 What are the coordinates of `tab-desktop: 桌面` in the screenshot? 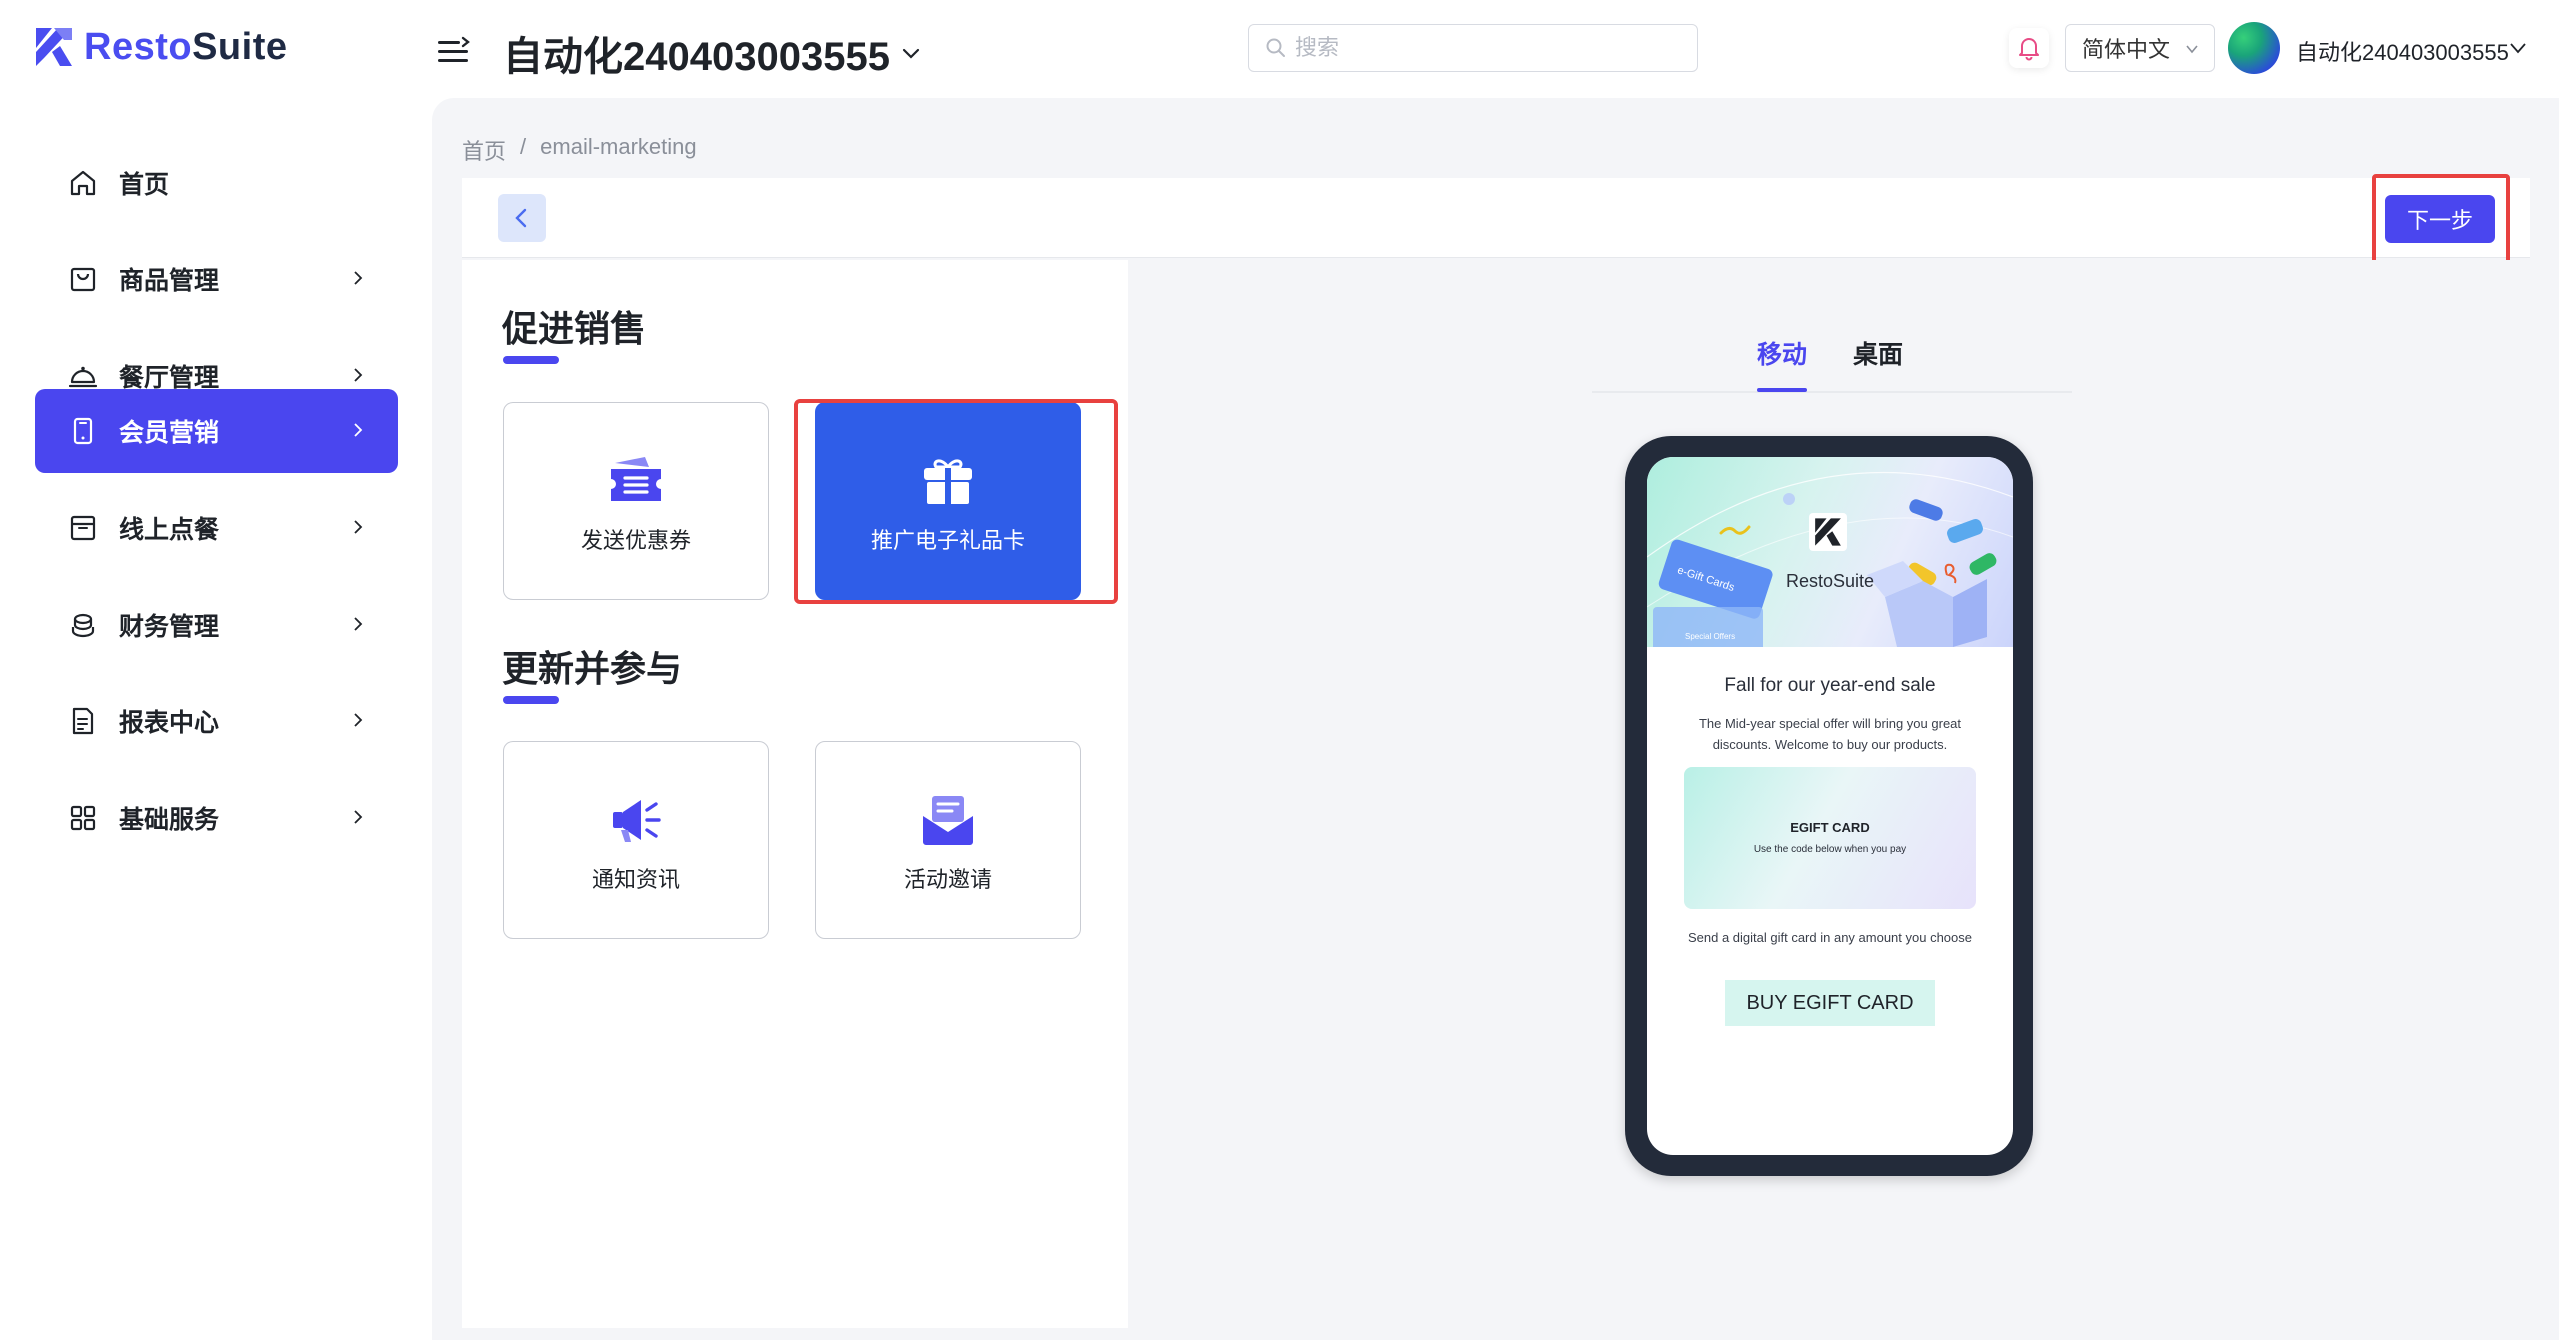 It's located at (1878, 353).